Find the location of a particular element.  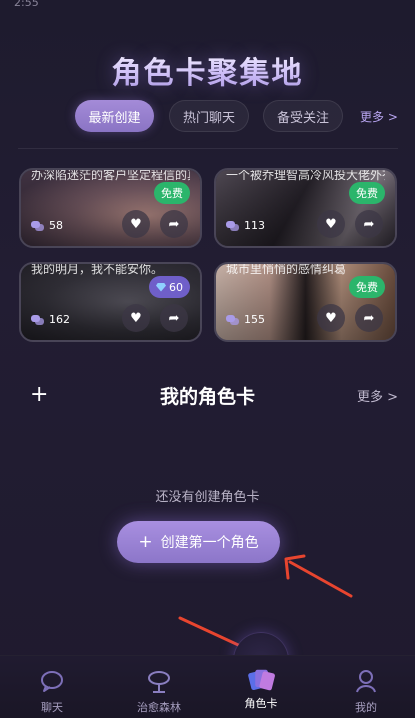

status-time: 2:55 is located at coordinates (26, 4).